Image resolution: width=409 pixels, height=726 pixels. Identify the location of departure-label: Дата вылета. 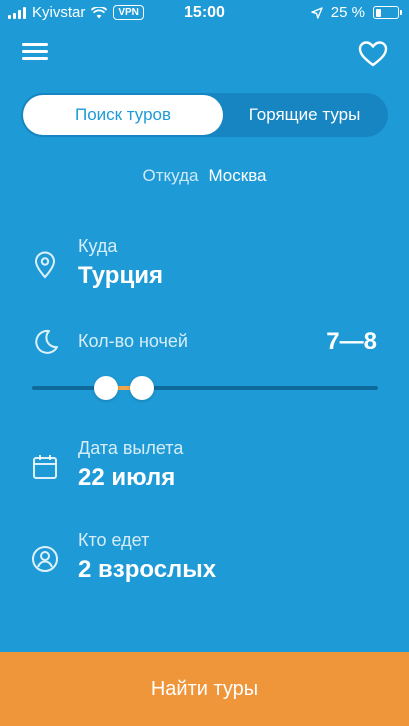
(131, 448).